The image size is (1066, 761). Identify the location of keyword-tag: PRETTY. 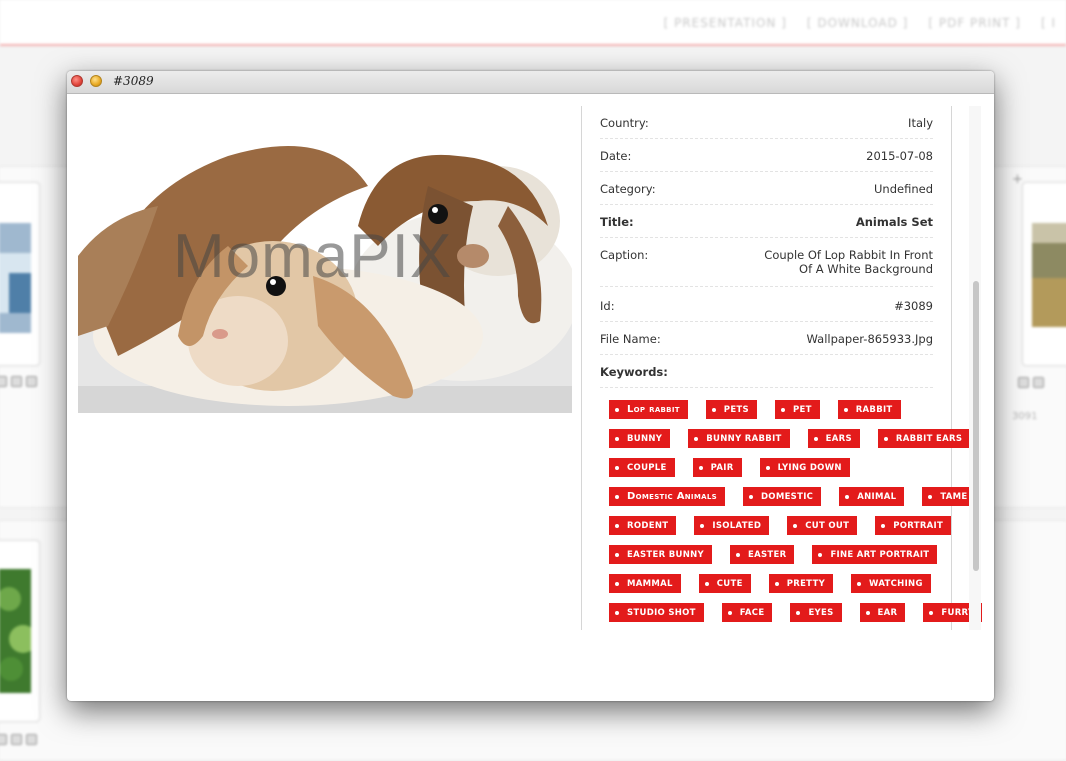
(801, 583).